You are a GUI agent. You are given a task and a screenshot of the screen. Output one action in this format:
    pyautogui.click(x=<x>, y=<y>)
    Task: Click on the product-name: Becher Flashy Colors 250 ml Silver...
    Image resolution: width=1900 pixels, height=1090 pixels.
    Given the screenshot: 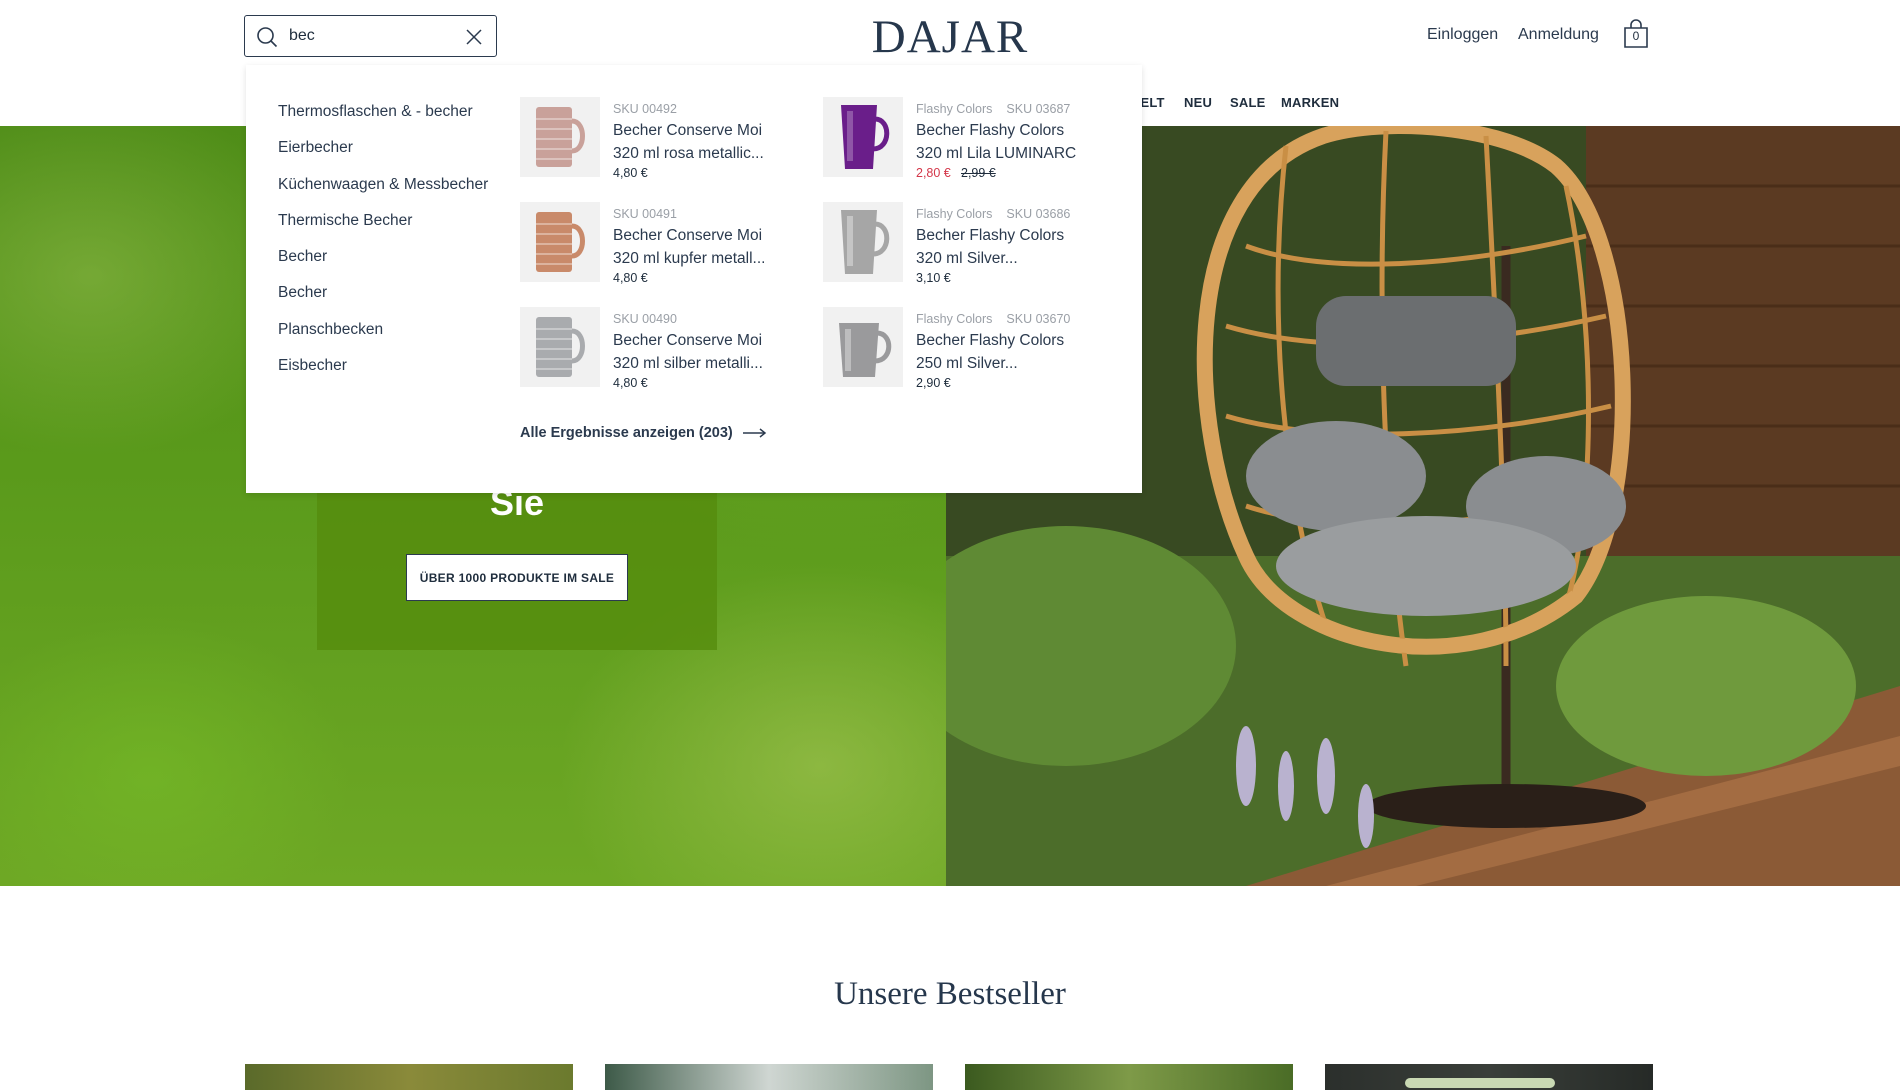 What is the action you would take?
    pyautogui.click(x=990, y=352)
    